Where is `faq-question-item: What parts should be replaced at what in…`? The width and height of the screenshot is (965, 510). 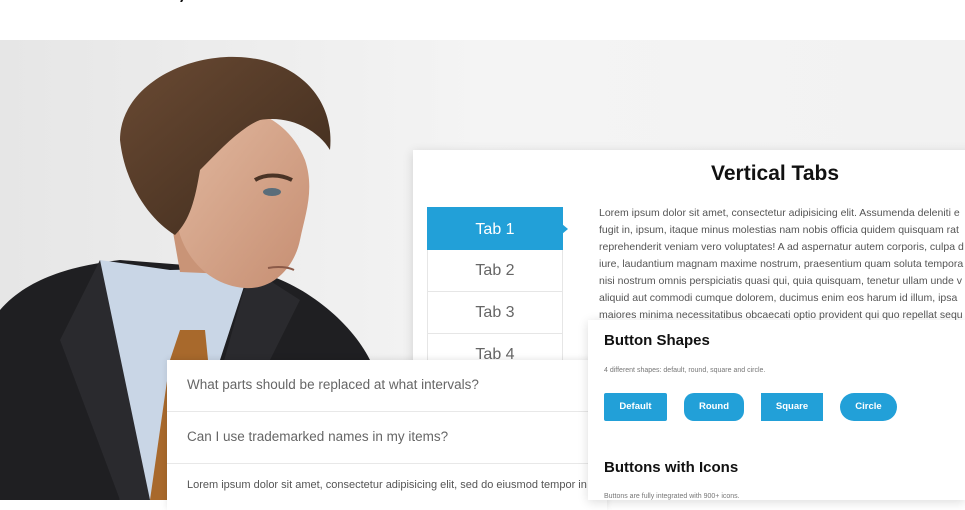 faq-question-item: What parts should be replaced at what in… is located at coordinates (387, 386).